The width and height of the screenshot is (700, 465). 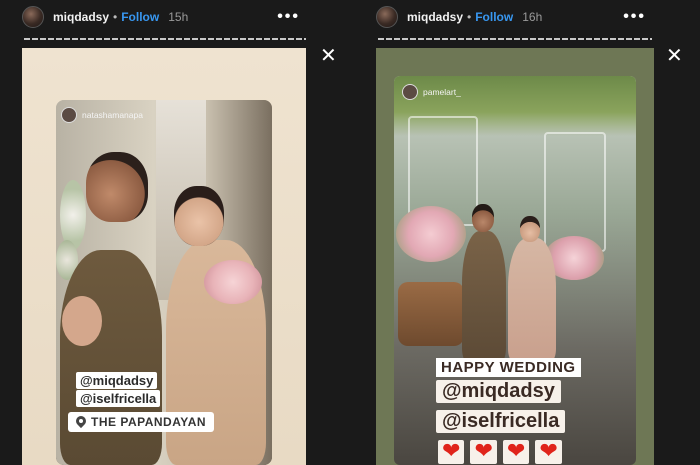 I want to click on repost-tag: natashamanapa, so click(x=102, y=115).